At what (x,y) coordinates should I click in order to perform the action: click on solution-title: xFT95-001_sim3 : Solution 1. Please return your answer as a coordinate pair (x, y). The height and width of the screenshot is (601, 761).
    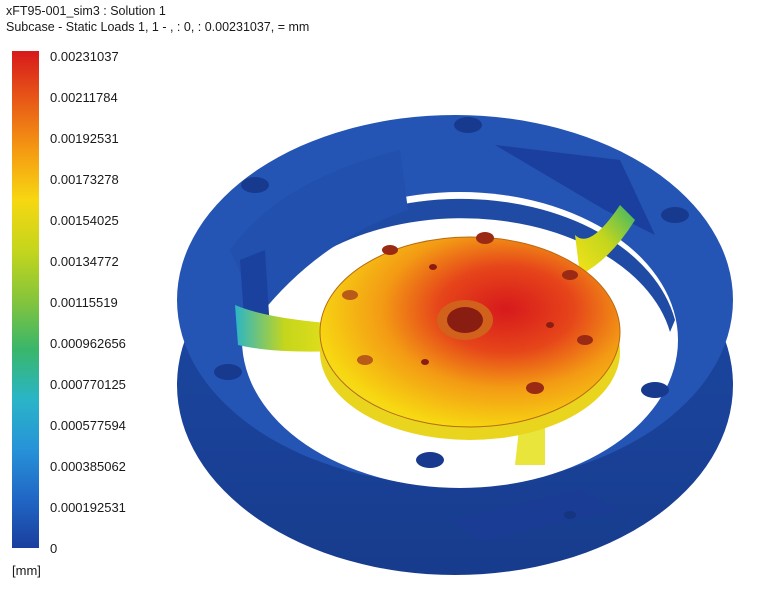
    Looking at the image, I should click on (86, 11).